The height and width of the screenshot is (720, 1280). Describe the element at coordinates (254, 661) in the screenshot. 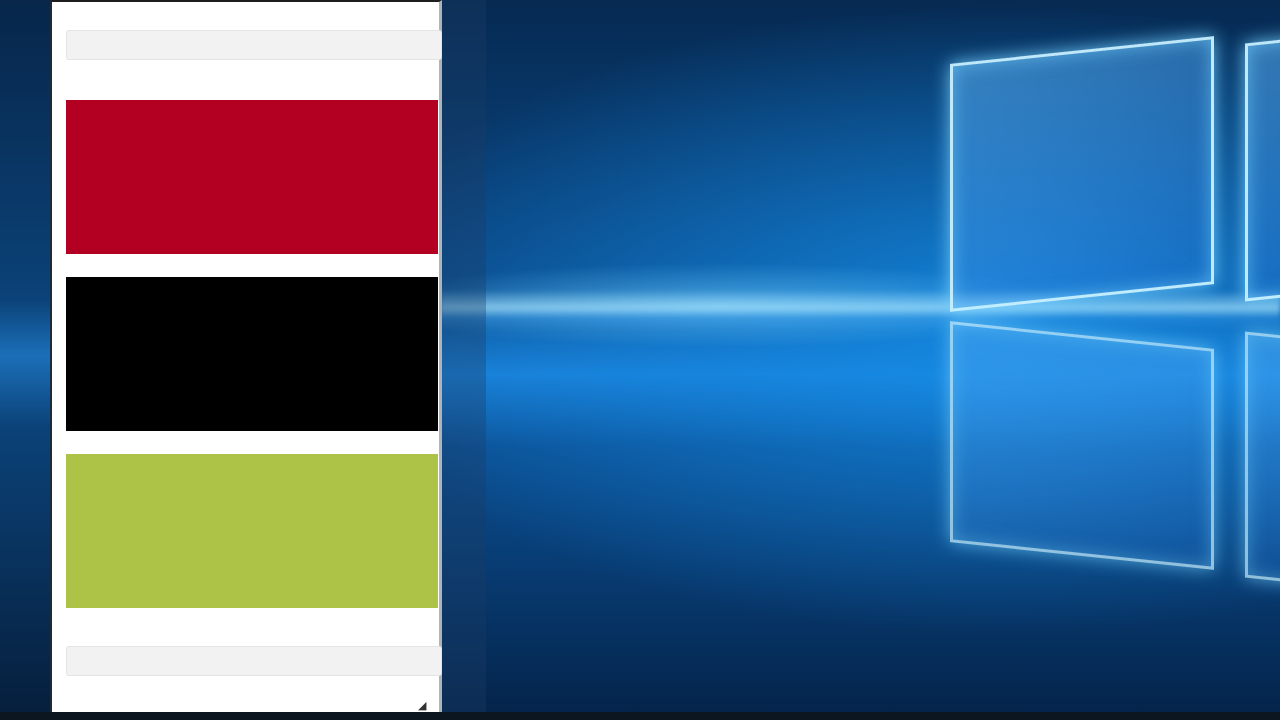

I see `bottom-input-bar` at that location.